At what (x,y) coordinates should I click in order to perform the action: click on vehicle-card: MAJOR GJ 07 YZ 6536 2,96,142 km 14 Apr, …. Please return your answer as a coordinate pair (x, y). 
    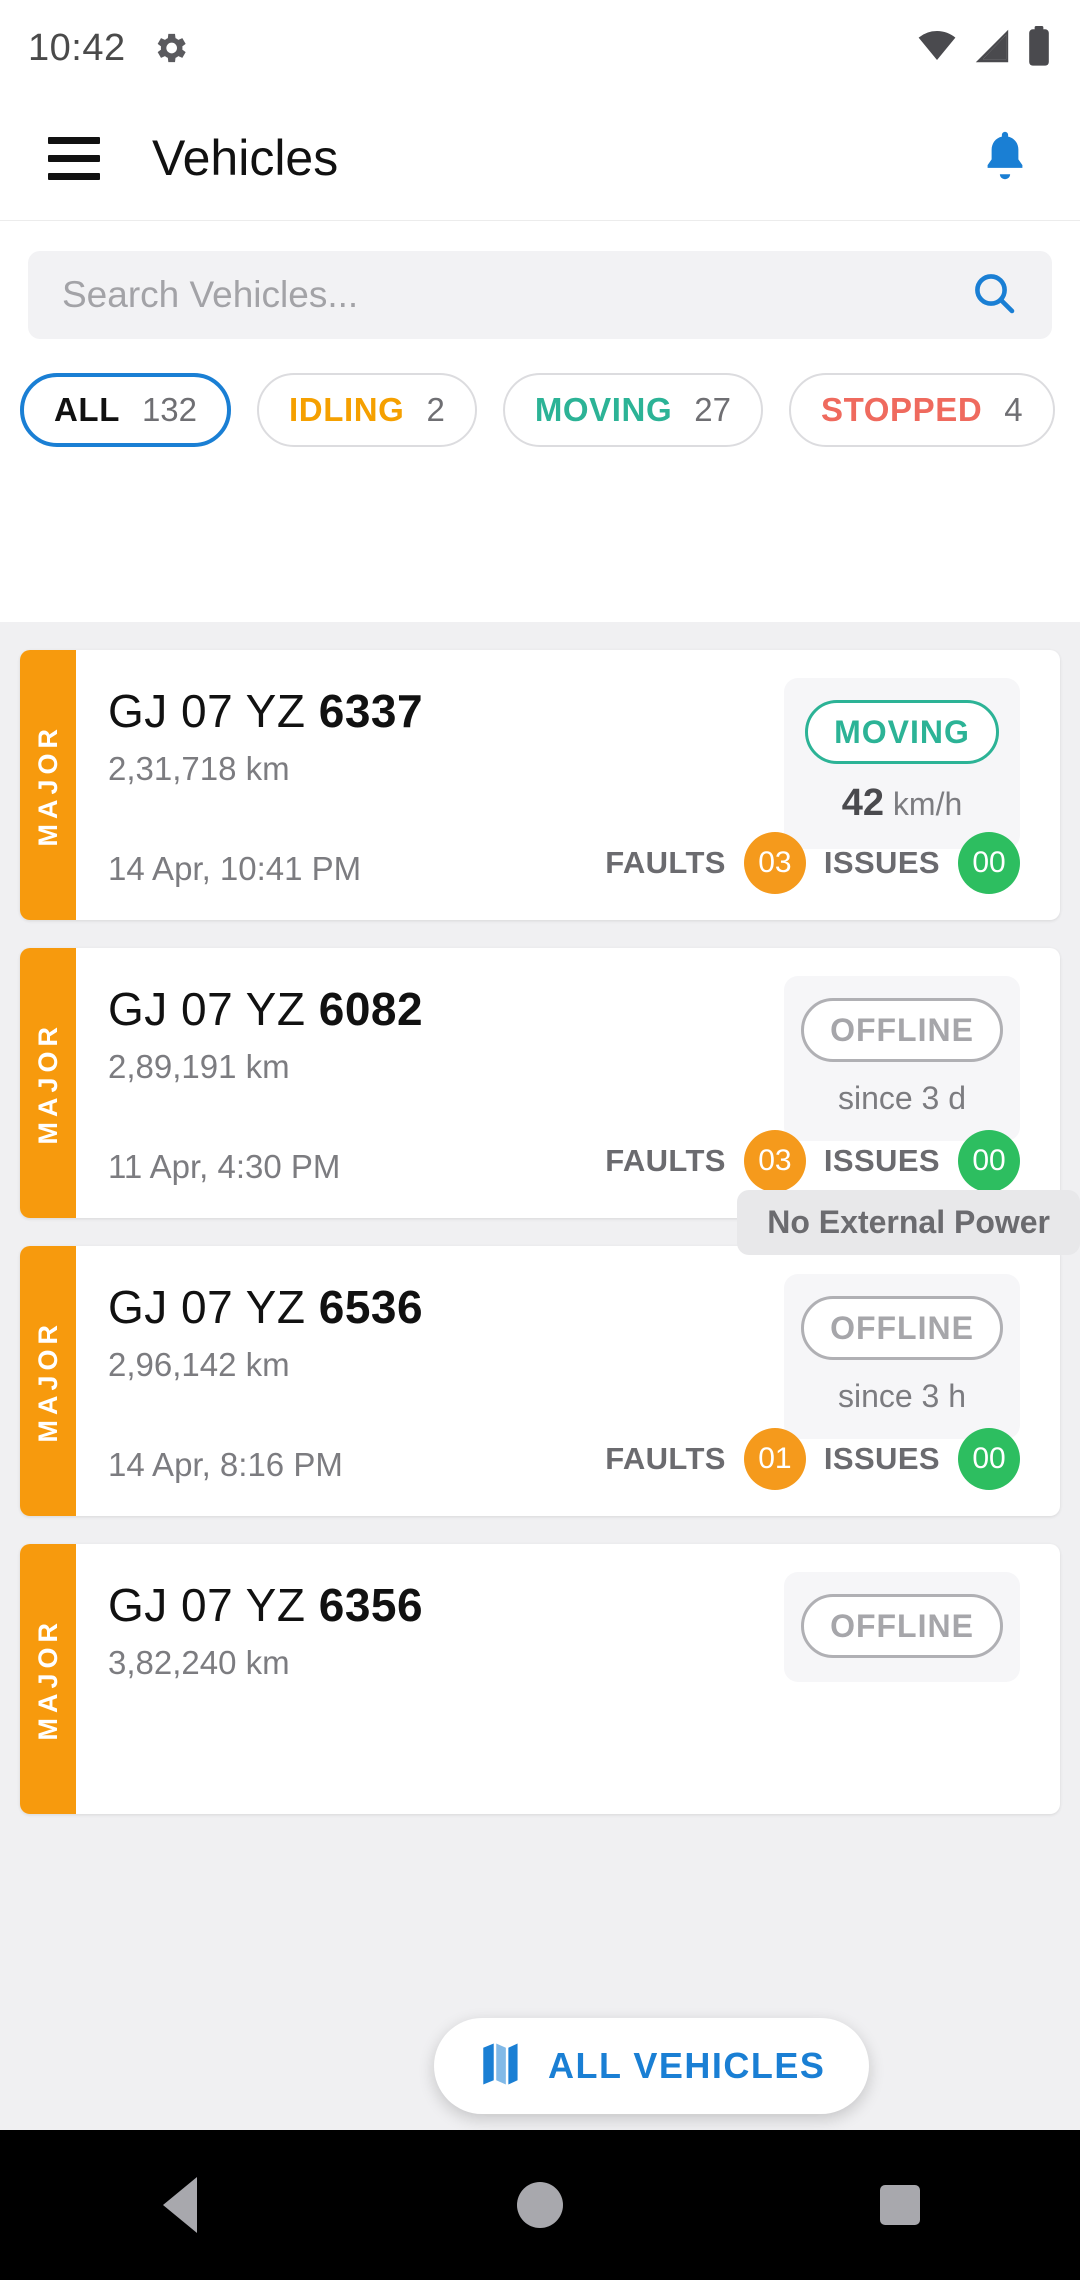
    Looking at the image, I should click on (540, 1381).